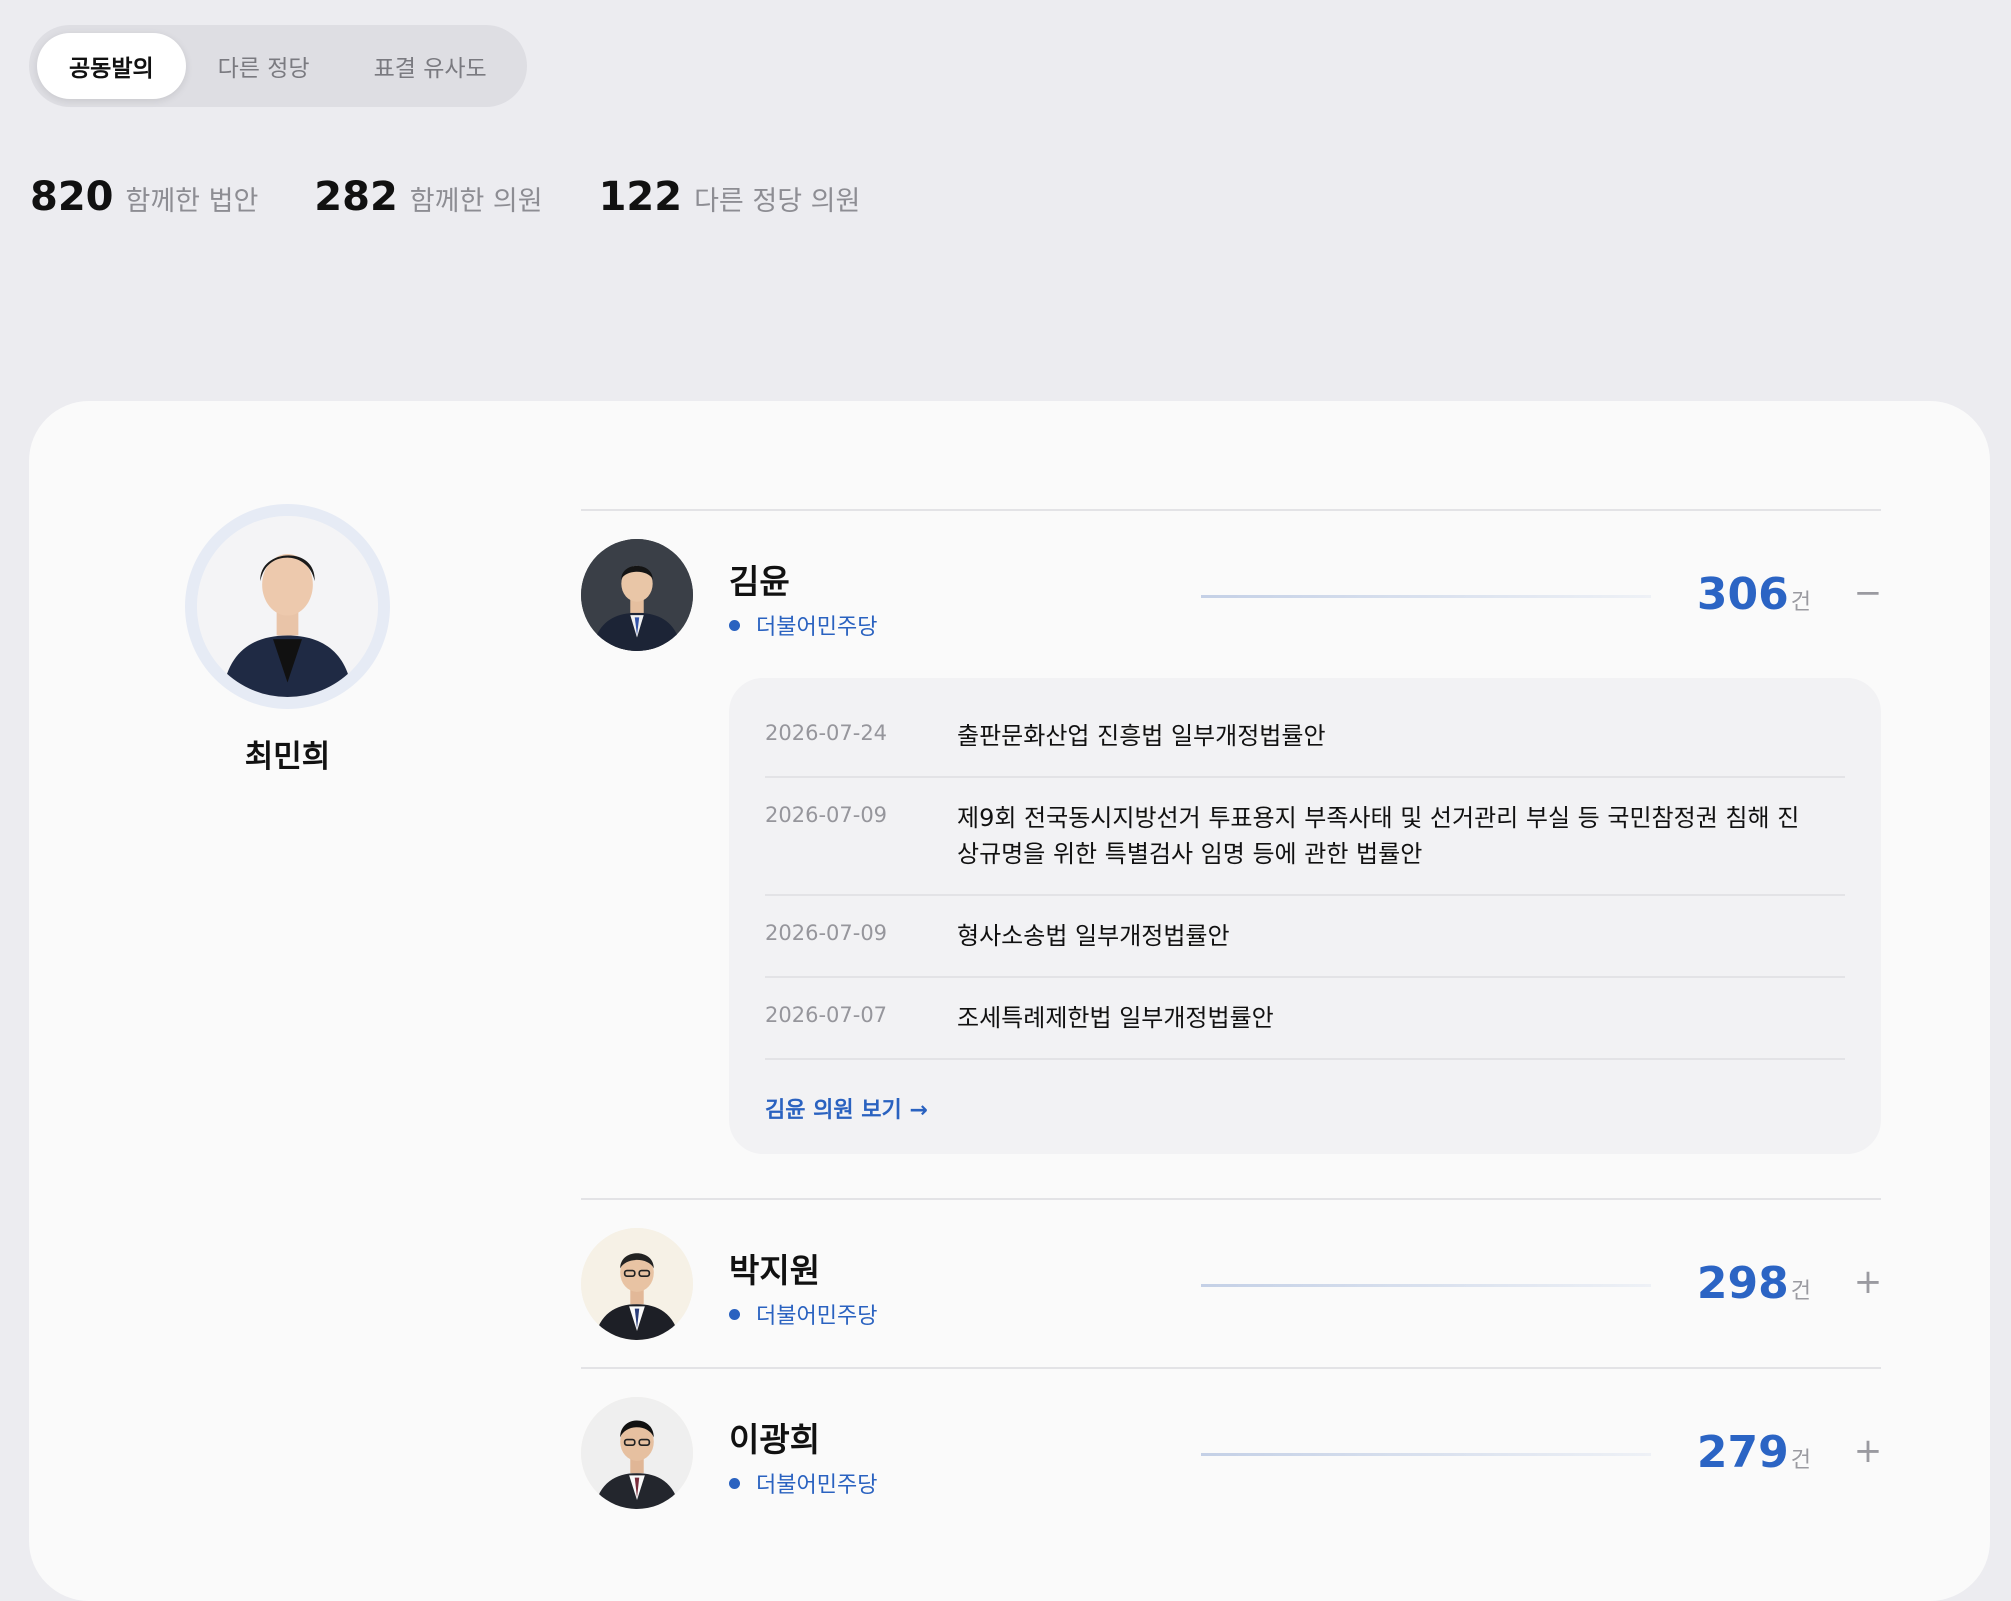 The image size is (2011, 1601). I want to click on tab-other-party: 다른 정당, so click(264, 66).